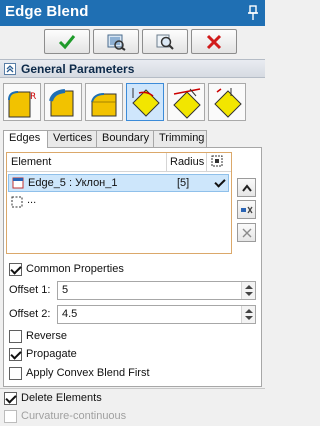  I want to click on pin-icon, so click(253, 13).